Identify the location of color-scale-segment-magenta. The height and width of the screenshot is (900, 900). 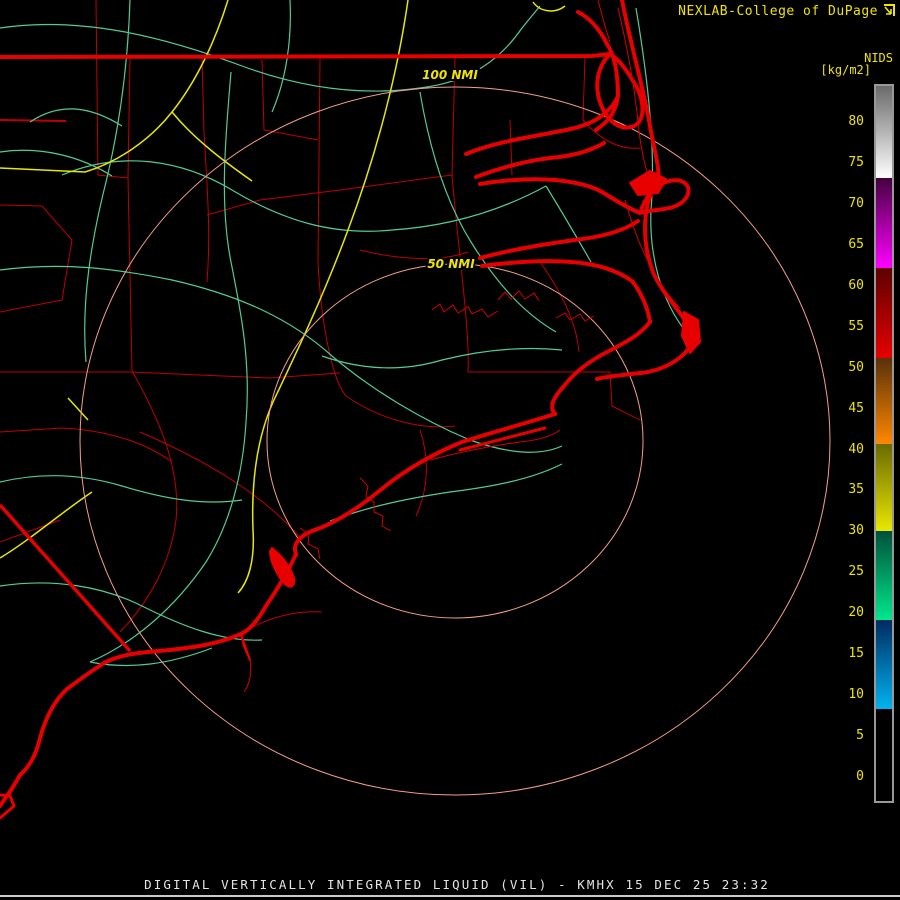
(884, 223).